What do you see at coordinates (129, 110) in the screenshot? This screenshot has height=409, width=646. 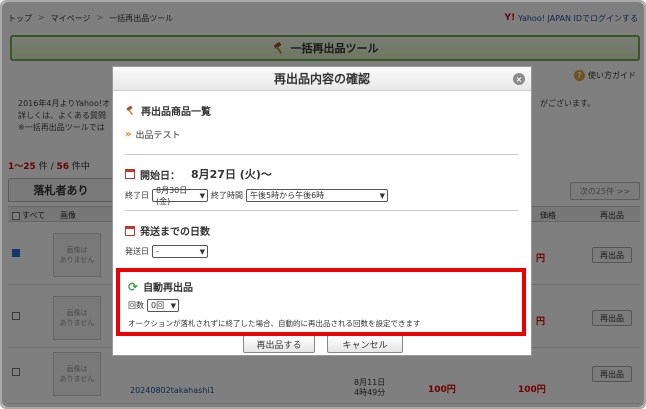 I see `hammer-icon` at bounding box center [129, 110].